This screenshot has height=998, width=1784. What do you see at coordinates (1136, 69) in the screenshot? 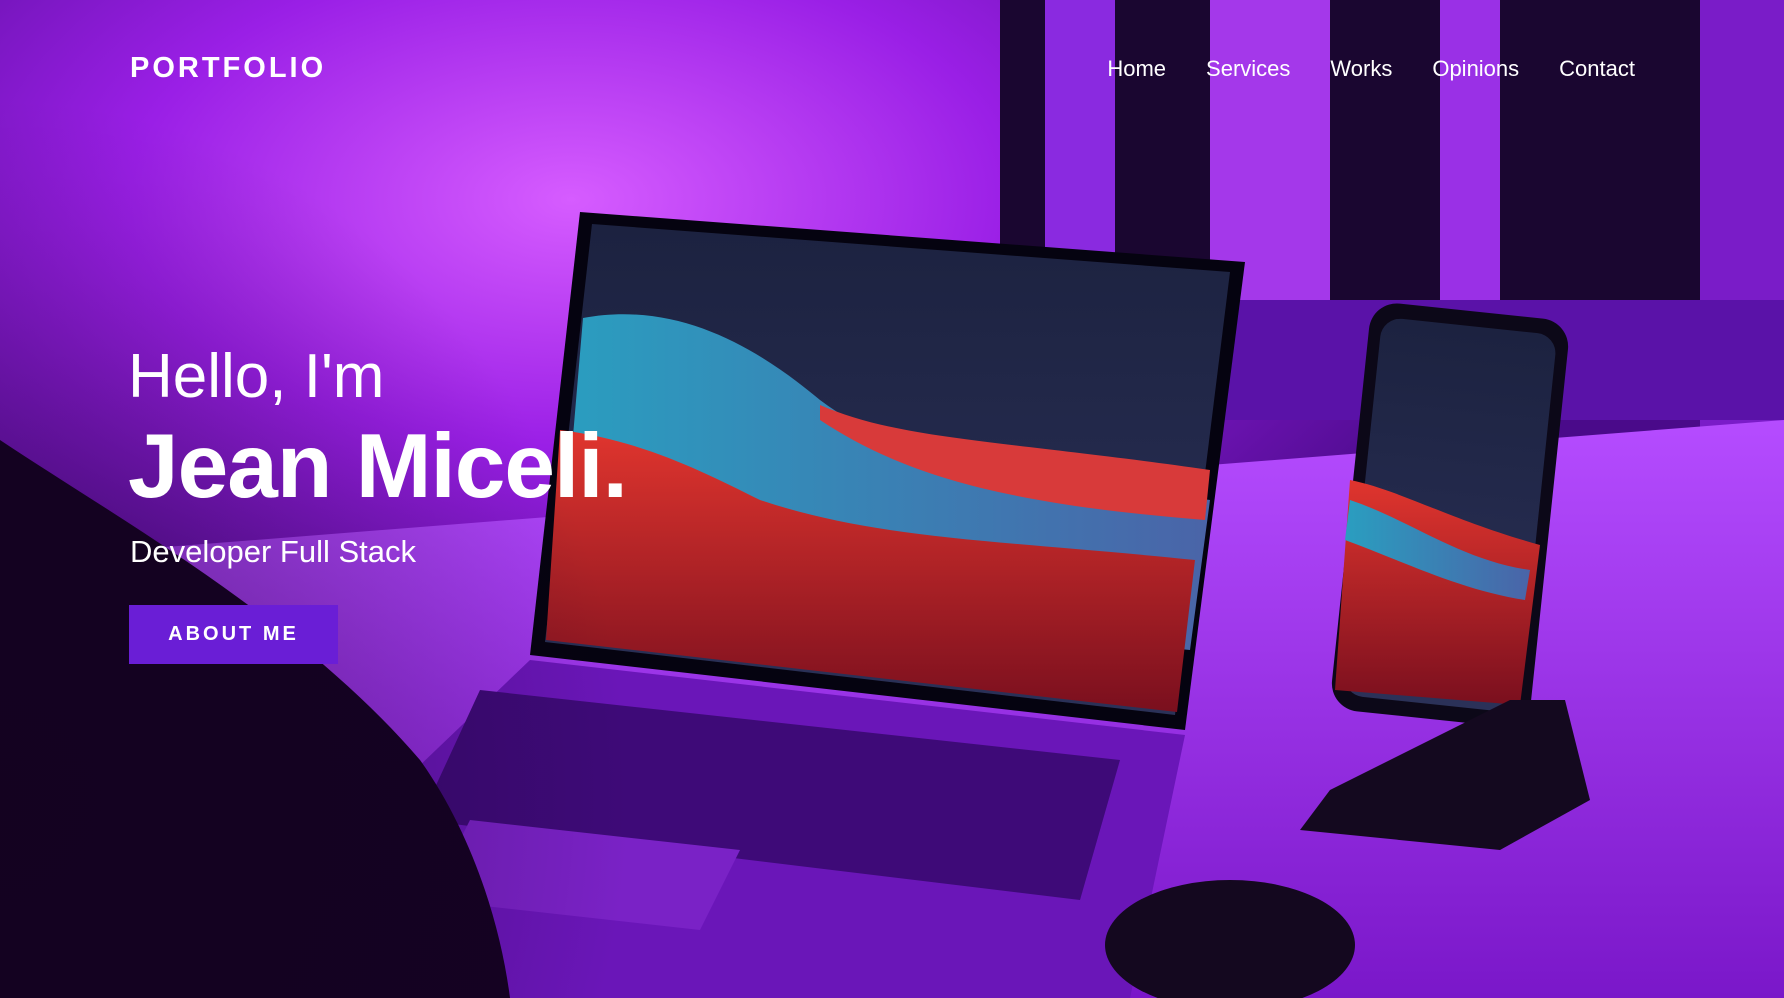
I see `nav-link-home: Home` at bounding box center [1136, 69].